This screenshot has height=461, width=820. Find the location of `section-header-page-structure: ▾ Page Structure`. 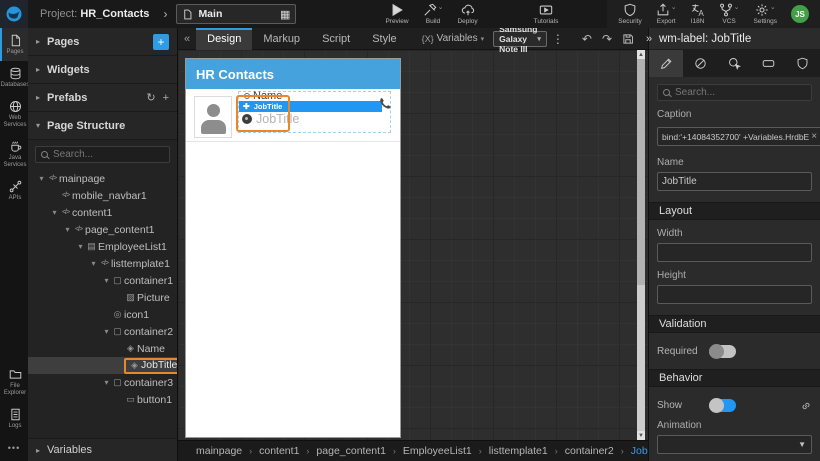

section-header-page-structure: ▾ Page Structure is located at coordinates (102, 126).